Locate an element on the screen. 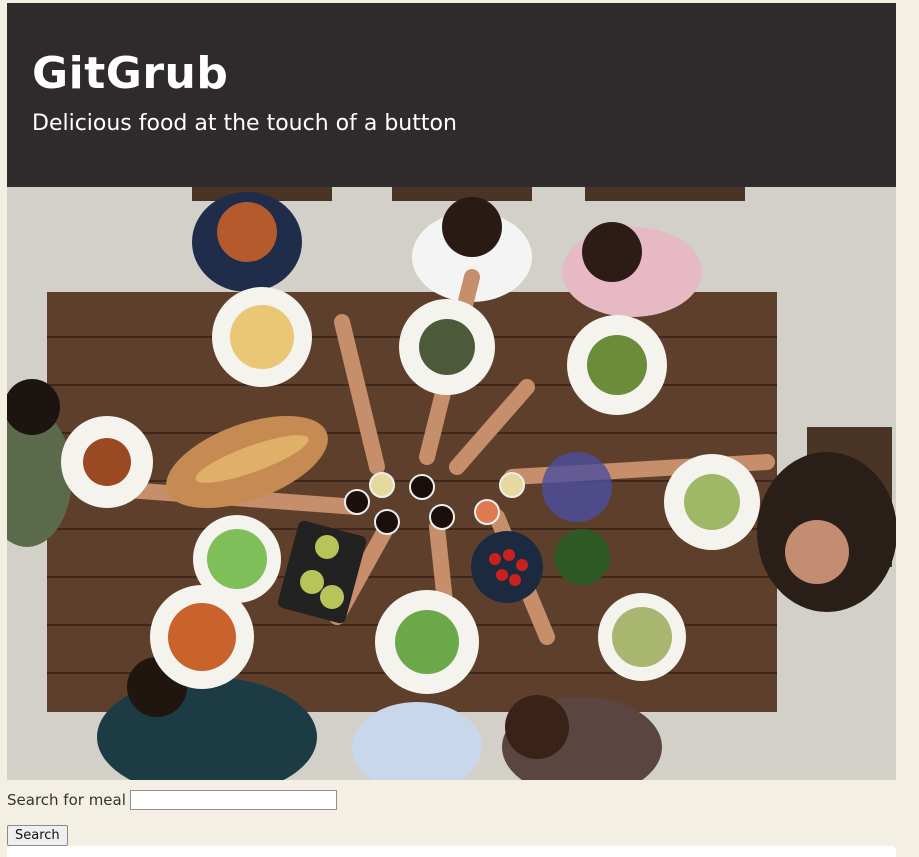  site-tagline: Delicious food at the touch of a button is located at coordinates (244, 123).